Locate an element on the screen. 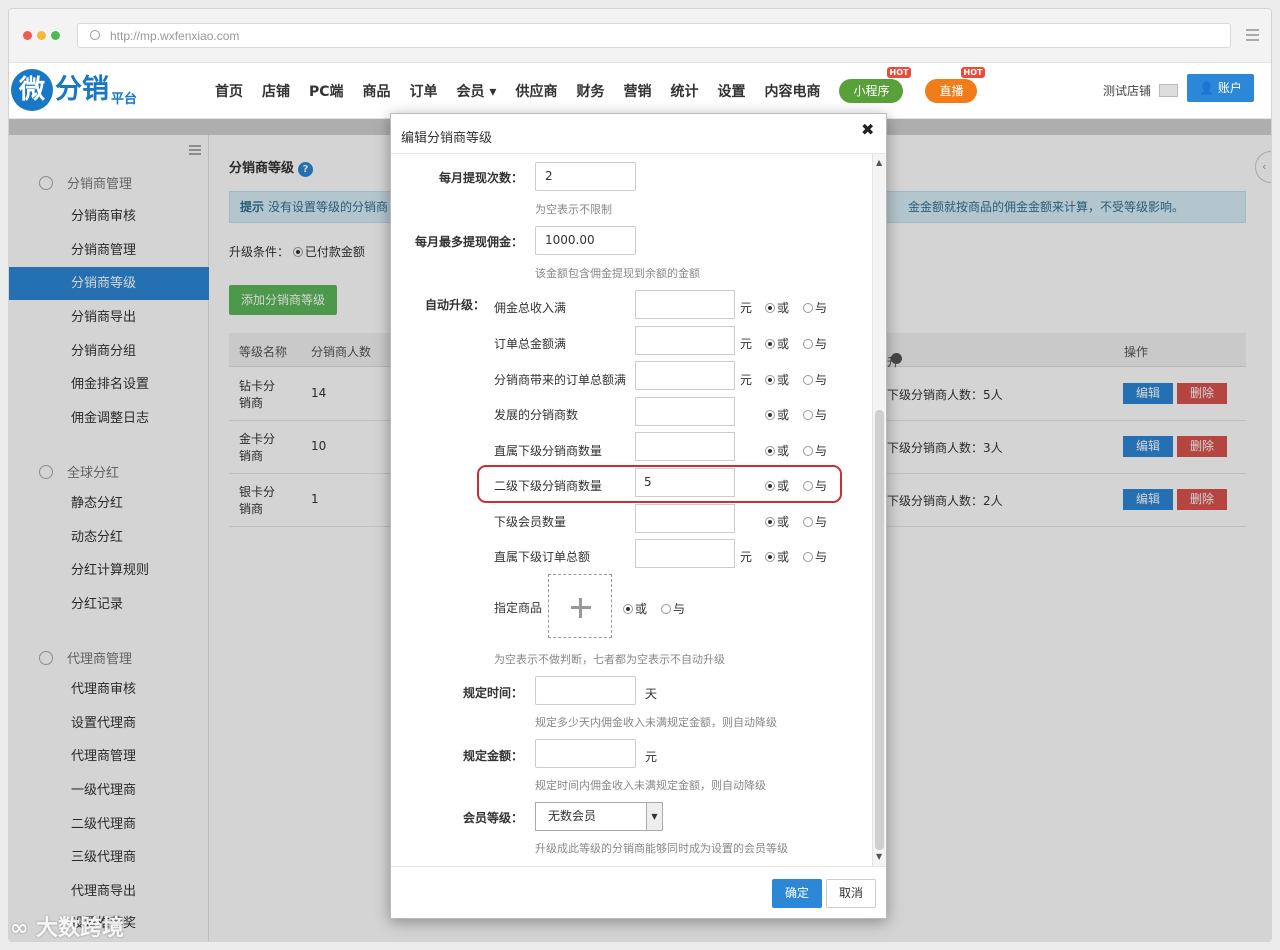  logo-mark: 微 is located at coordinates (32, 90).